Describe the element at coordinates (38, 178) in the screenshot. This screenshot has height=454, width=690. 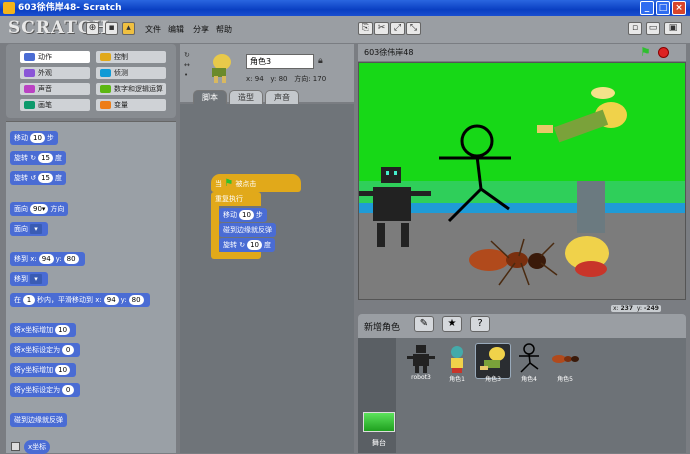
I see `turn-left-block: 旋转 ↺ 15 度` at that location.